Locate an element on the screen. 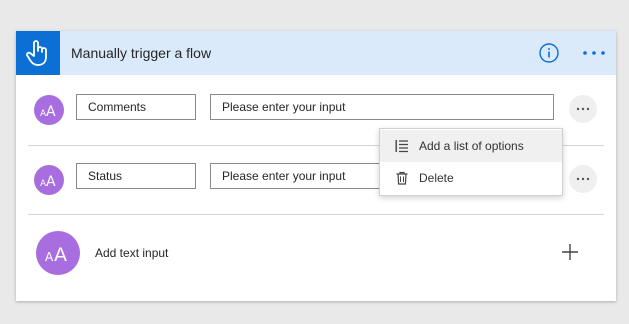  trash-icon is located at coordinates (402, 178).